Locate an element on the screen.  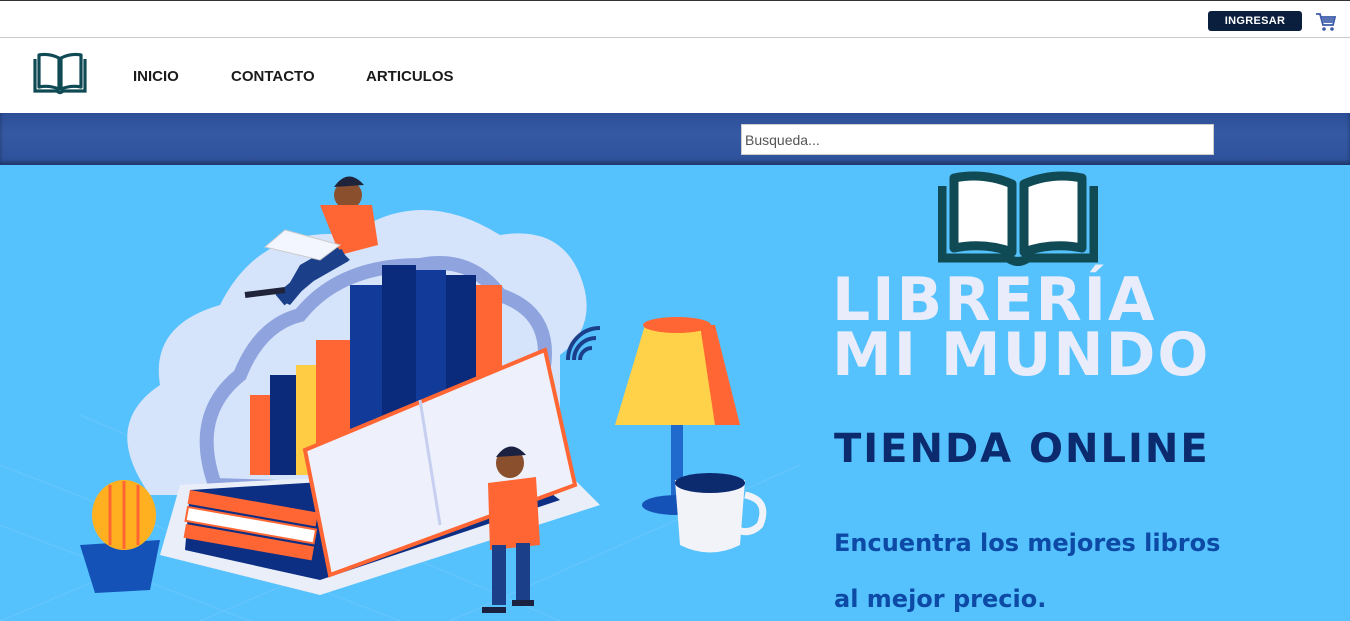
brand-subtitle: TIENDA ONLINE is located at coordinates (1022, 449).